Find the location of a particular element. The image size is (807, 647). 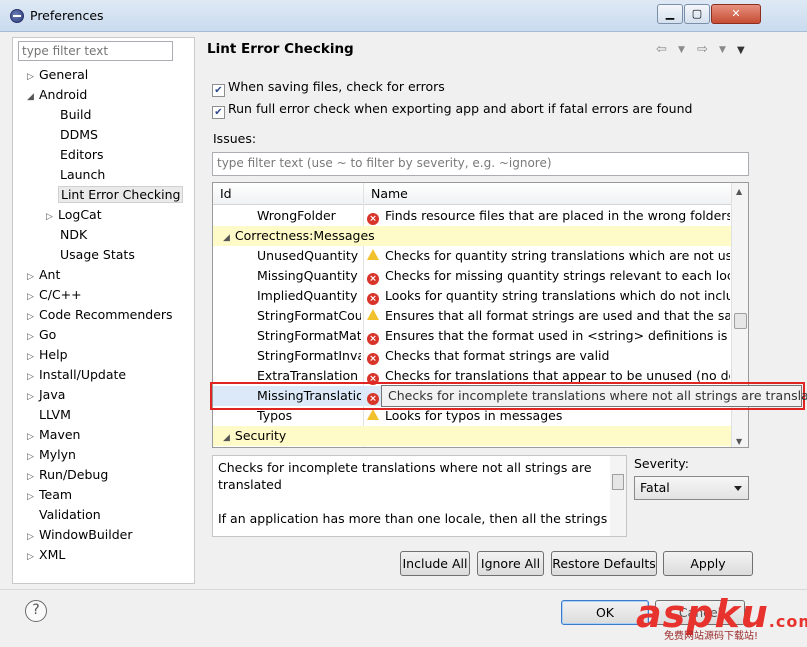

tree-item-build: Build is located at coordinates (75, 115).